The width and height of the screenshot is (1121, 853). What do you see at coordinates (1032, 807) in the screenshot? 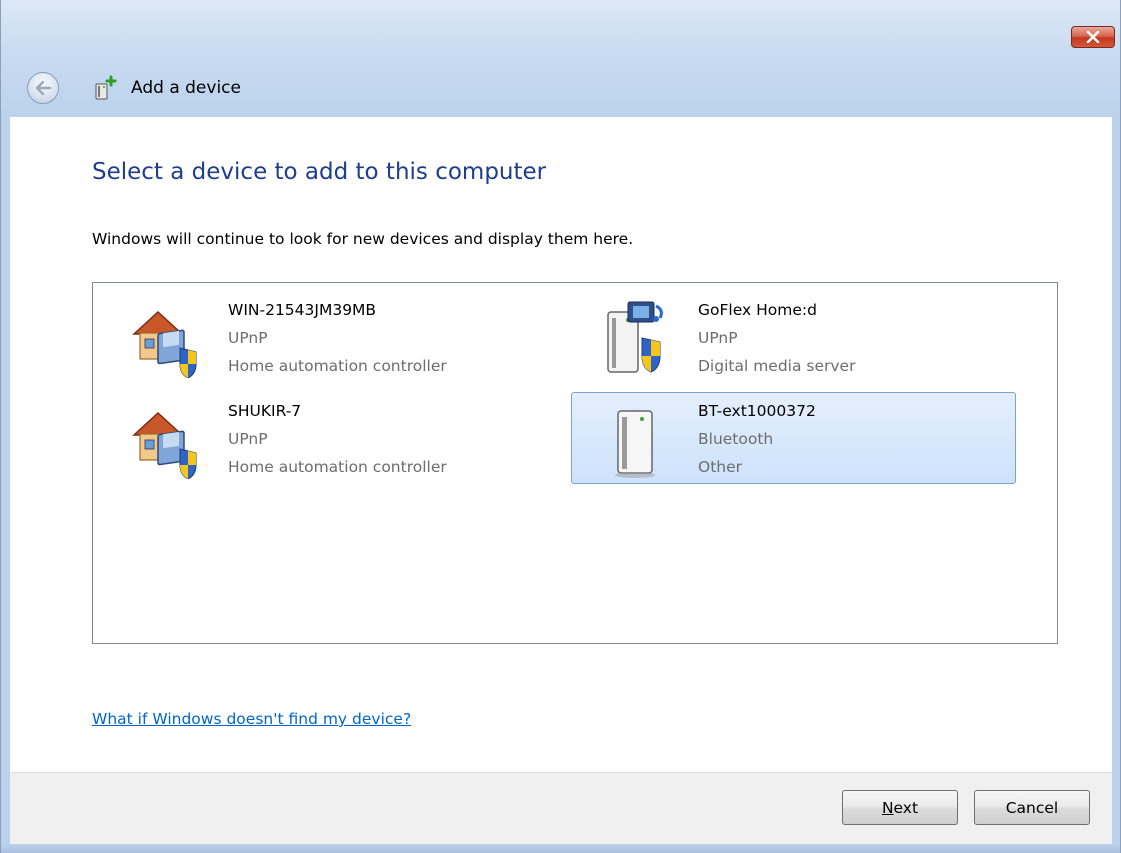
I see `cancel-button: Cancel` at bounding box center [1032, 807].